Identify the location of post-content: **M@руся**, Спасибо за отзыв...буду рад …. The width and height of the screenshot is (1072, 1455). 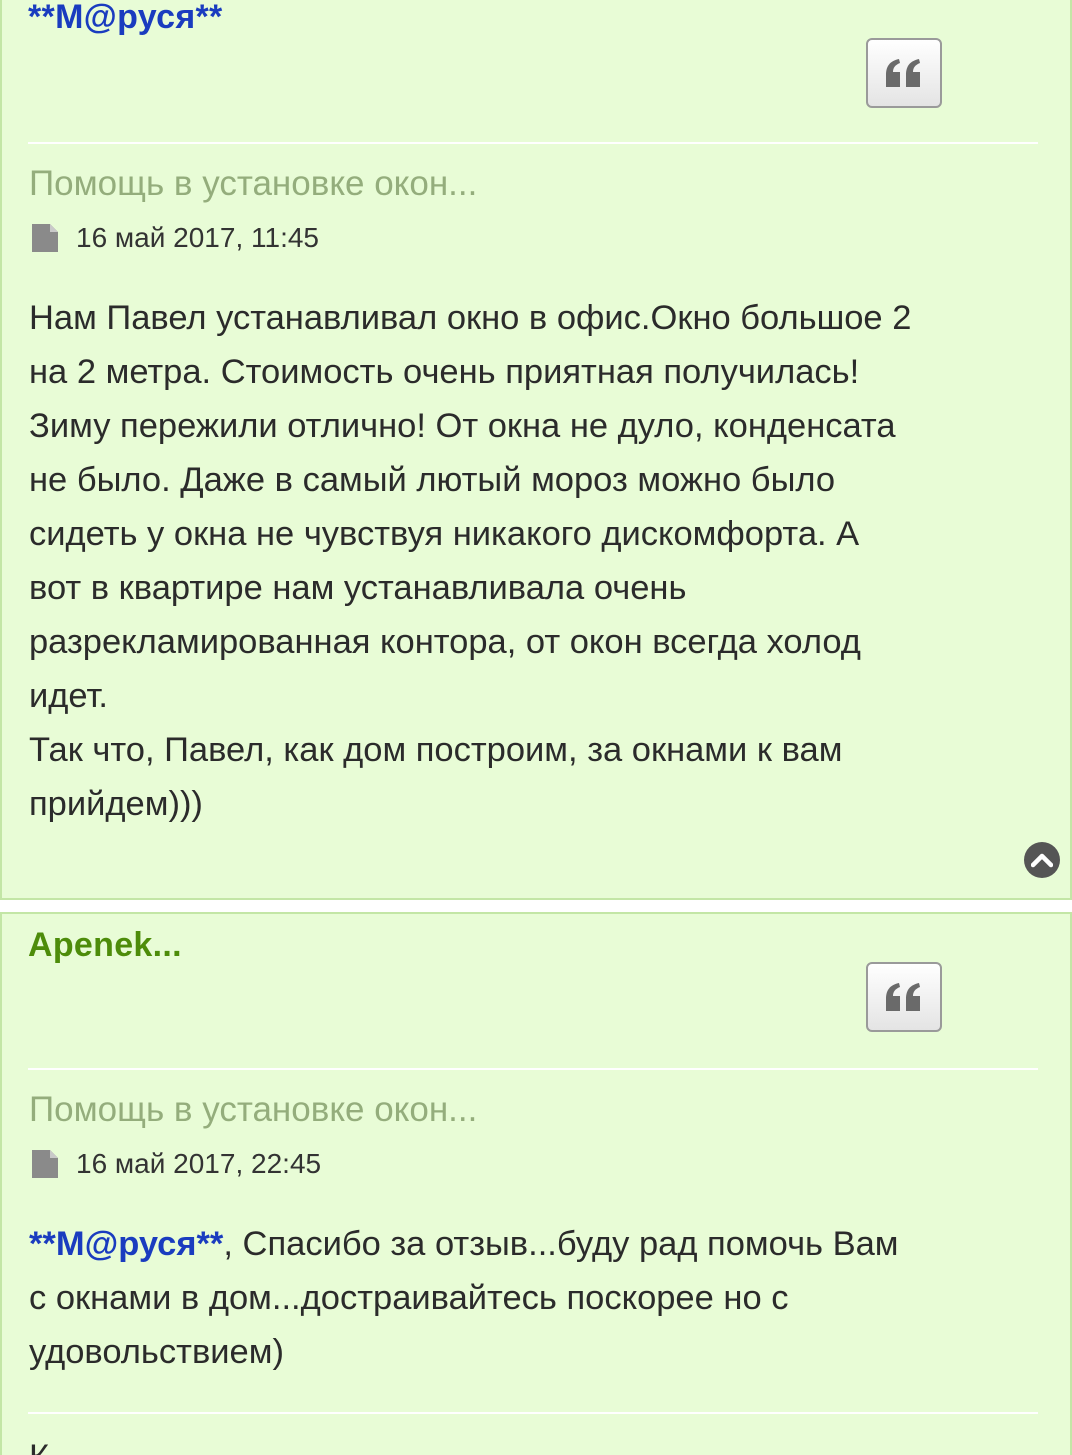
(539, 1298).